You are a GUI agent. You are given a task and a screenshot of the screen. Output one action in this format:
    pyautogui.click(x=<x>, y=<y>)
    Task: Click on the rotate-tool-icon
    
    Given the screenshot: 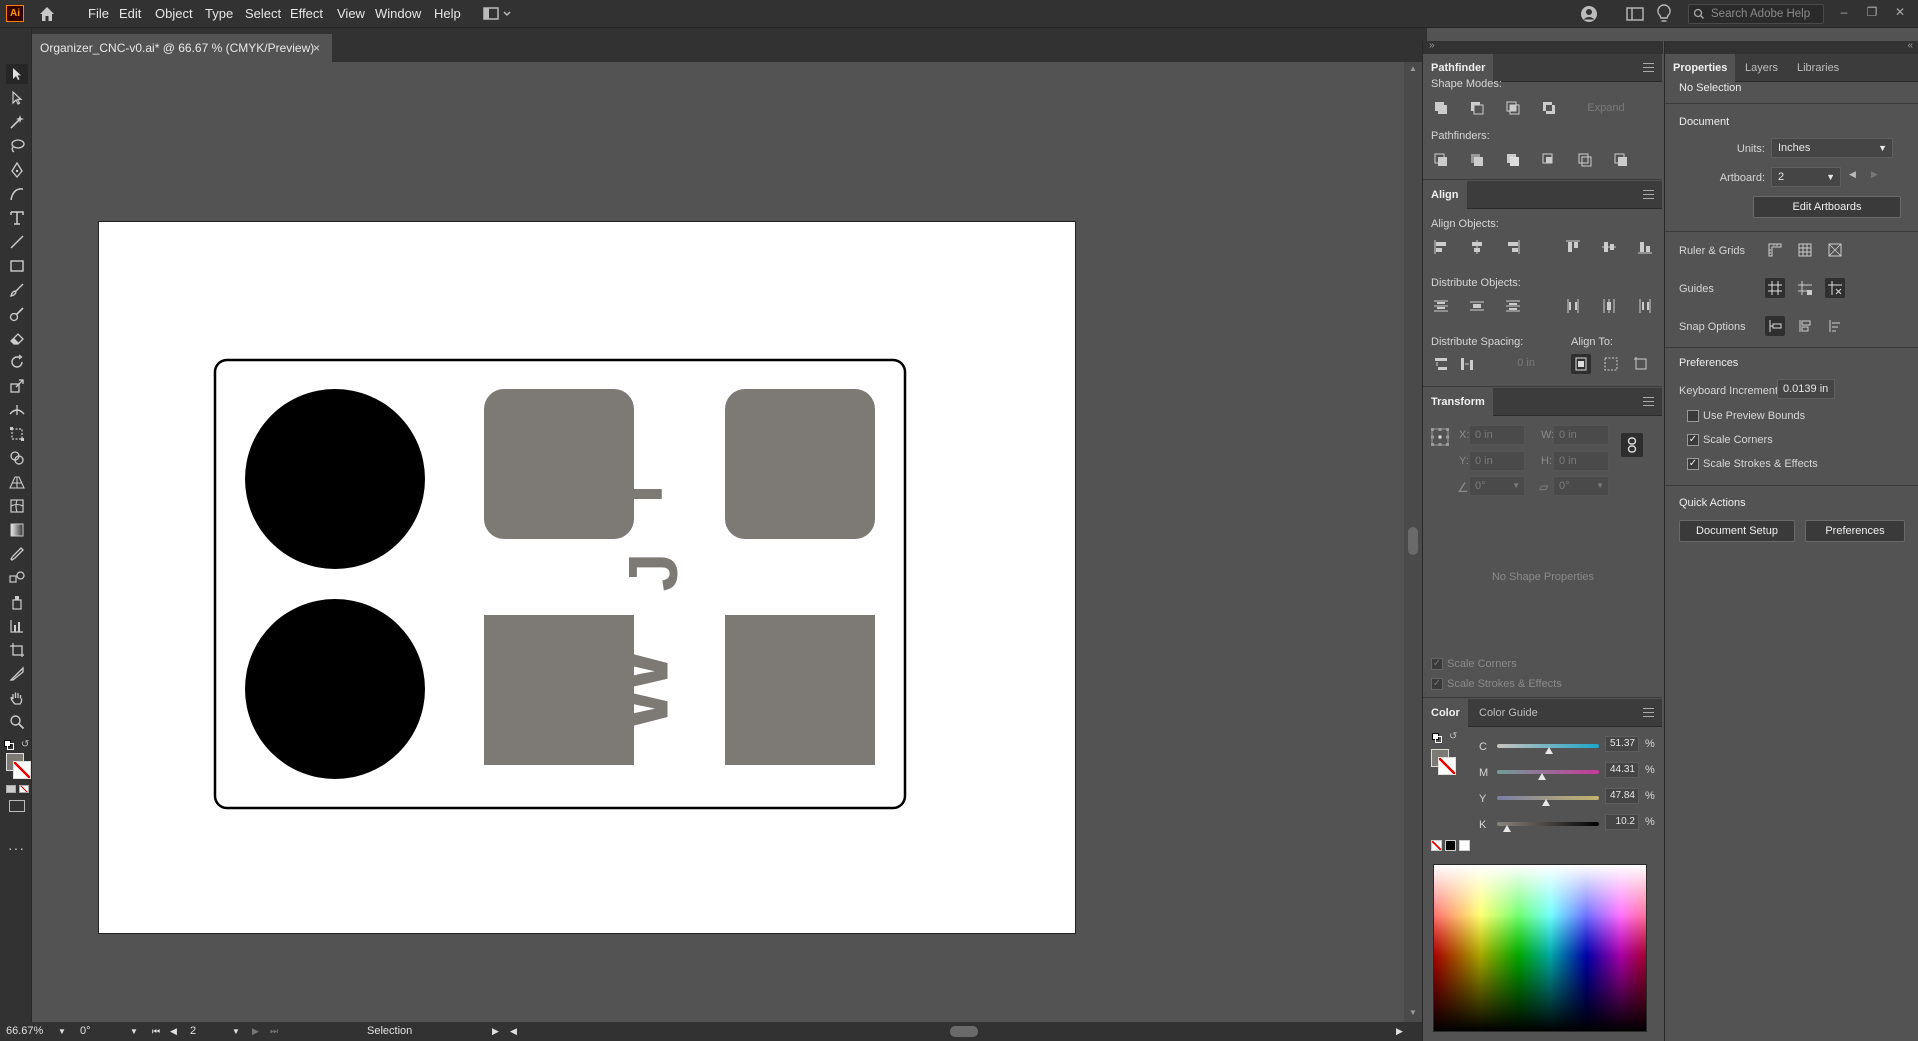 What is the action you would take?
    pyautogui.click(x=17, y=362)
    